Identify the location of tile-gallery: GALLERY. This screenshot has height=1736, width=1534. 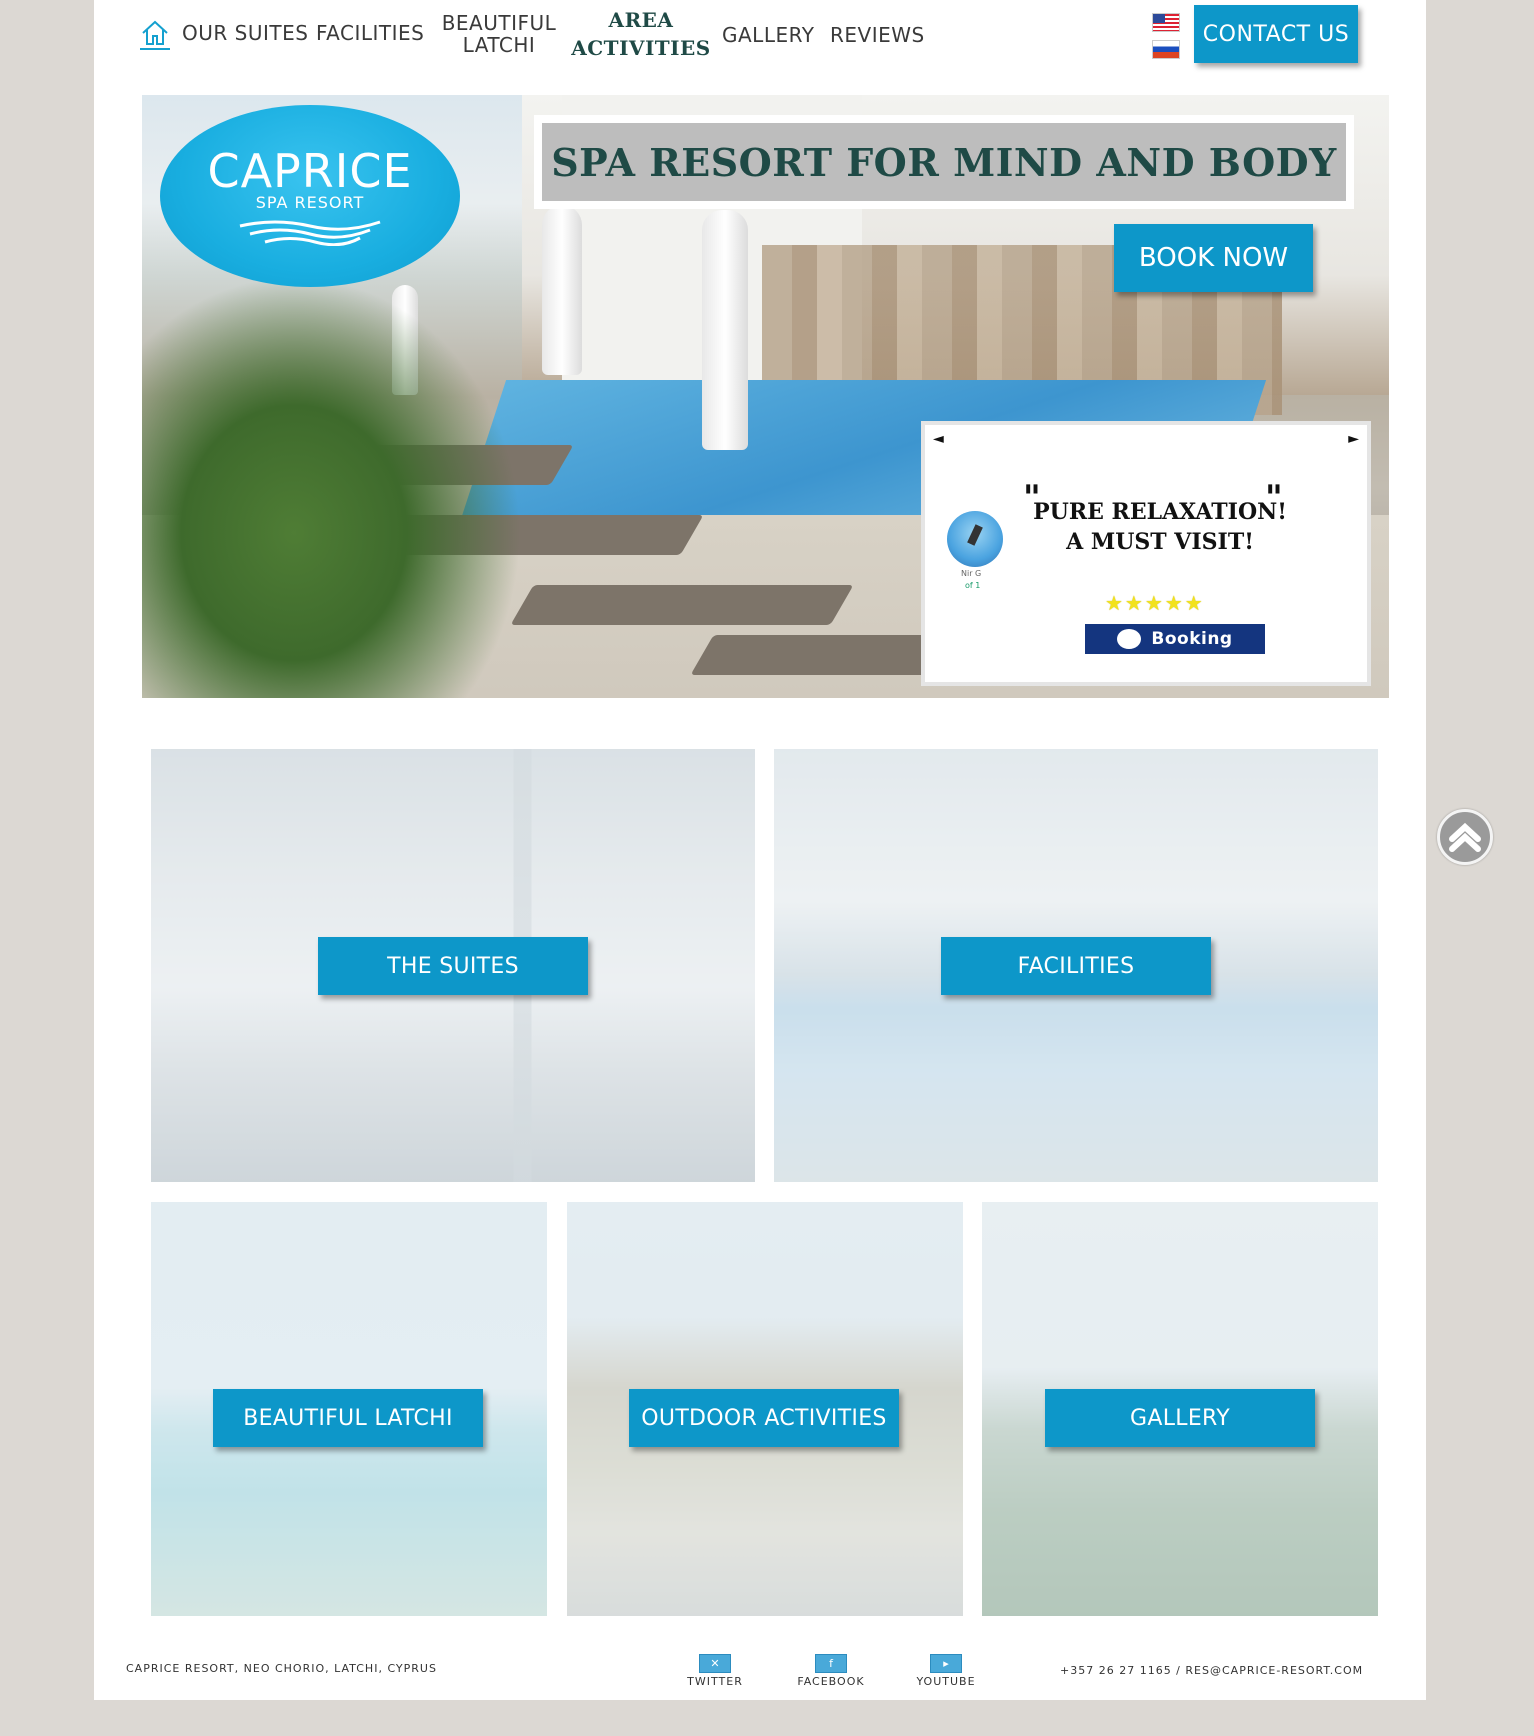
(1180, 1409).